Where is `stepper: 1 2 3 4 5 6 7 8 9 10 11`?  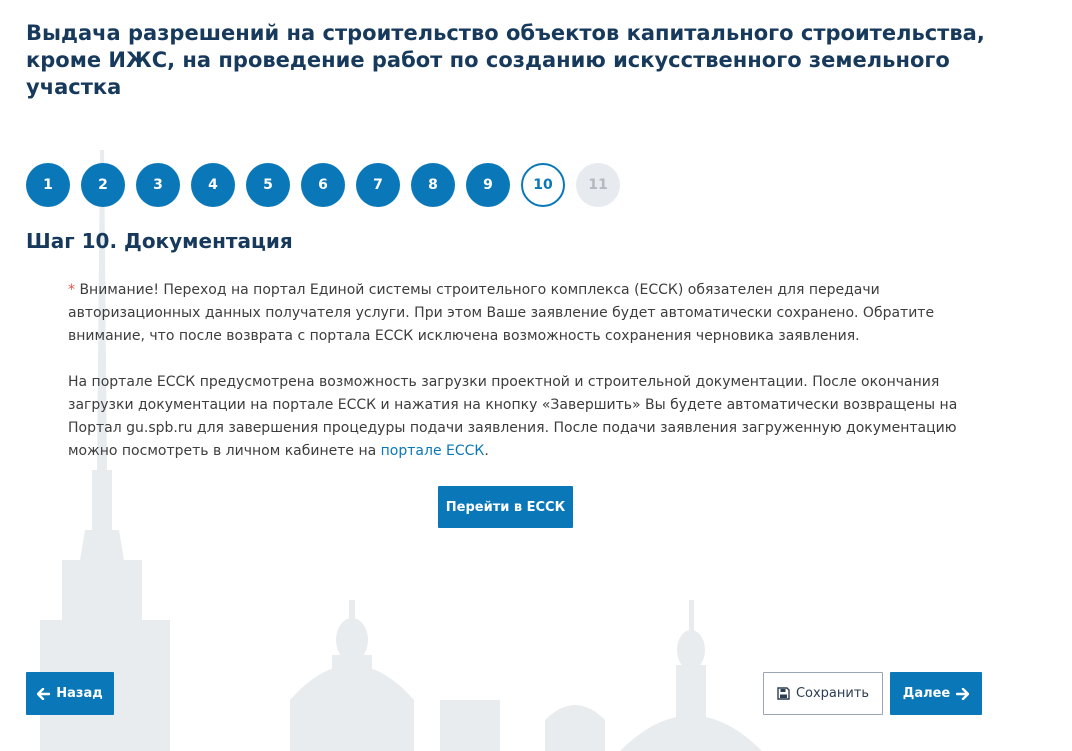
stepper: 1 2 3 4 5 6 7 8 9 10 11 is located at coordinates (323, 185).